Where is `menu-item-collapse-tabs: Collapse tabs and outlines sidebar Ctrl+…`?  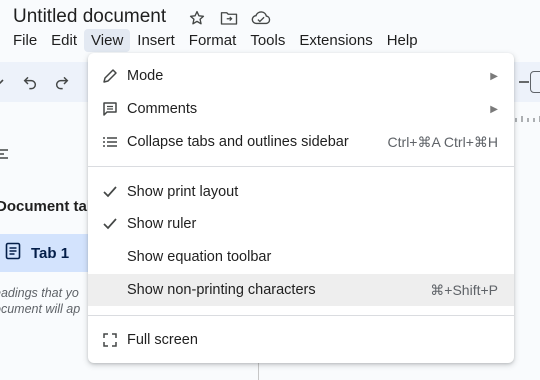
menu-item-collapse-tabs: Collapse tabs and outlines sidebar Ctrl+… is located at coordinates (301, 142).